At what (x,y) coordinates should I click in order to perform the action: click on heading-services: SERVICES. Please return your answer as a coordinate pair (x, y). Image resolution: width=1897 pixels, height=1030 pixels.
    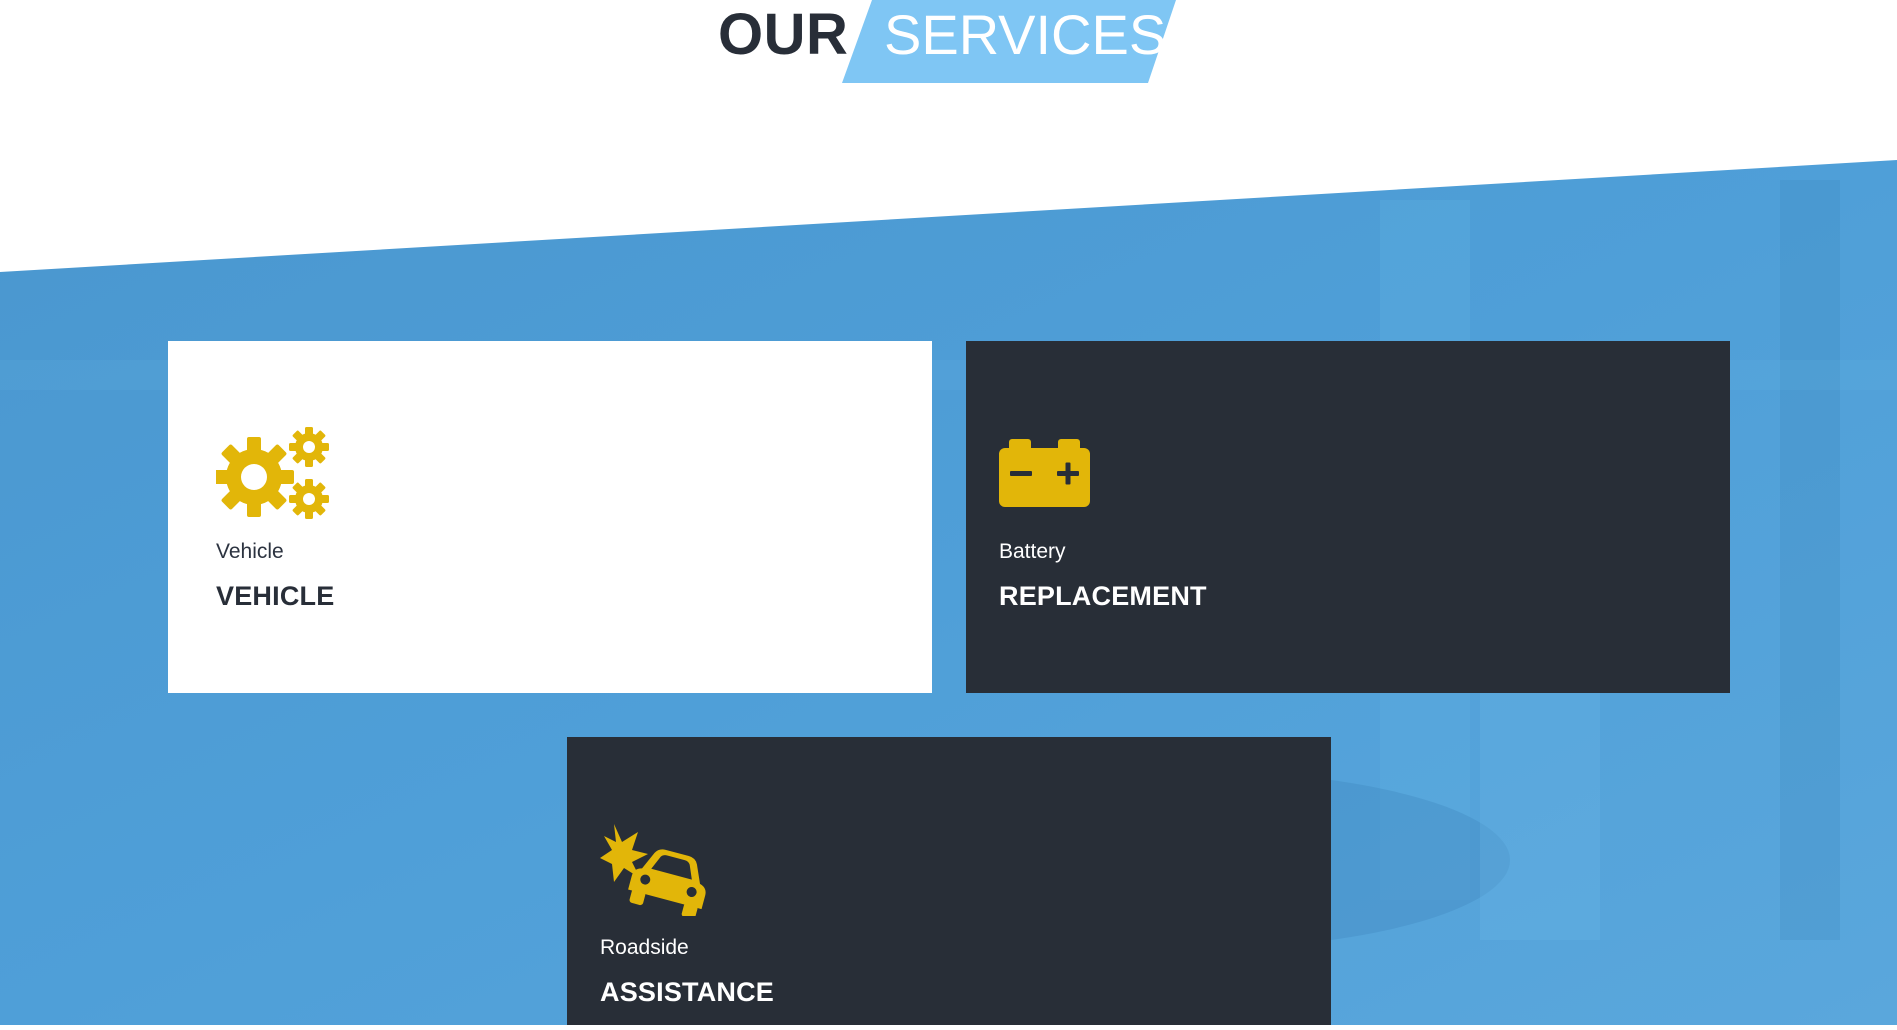
    Looking at the image, I should click on (1025, 34).